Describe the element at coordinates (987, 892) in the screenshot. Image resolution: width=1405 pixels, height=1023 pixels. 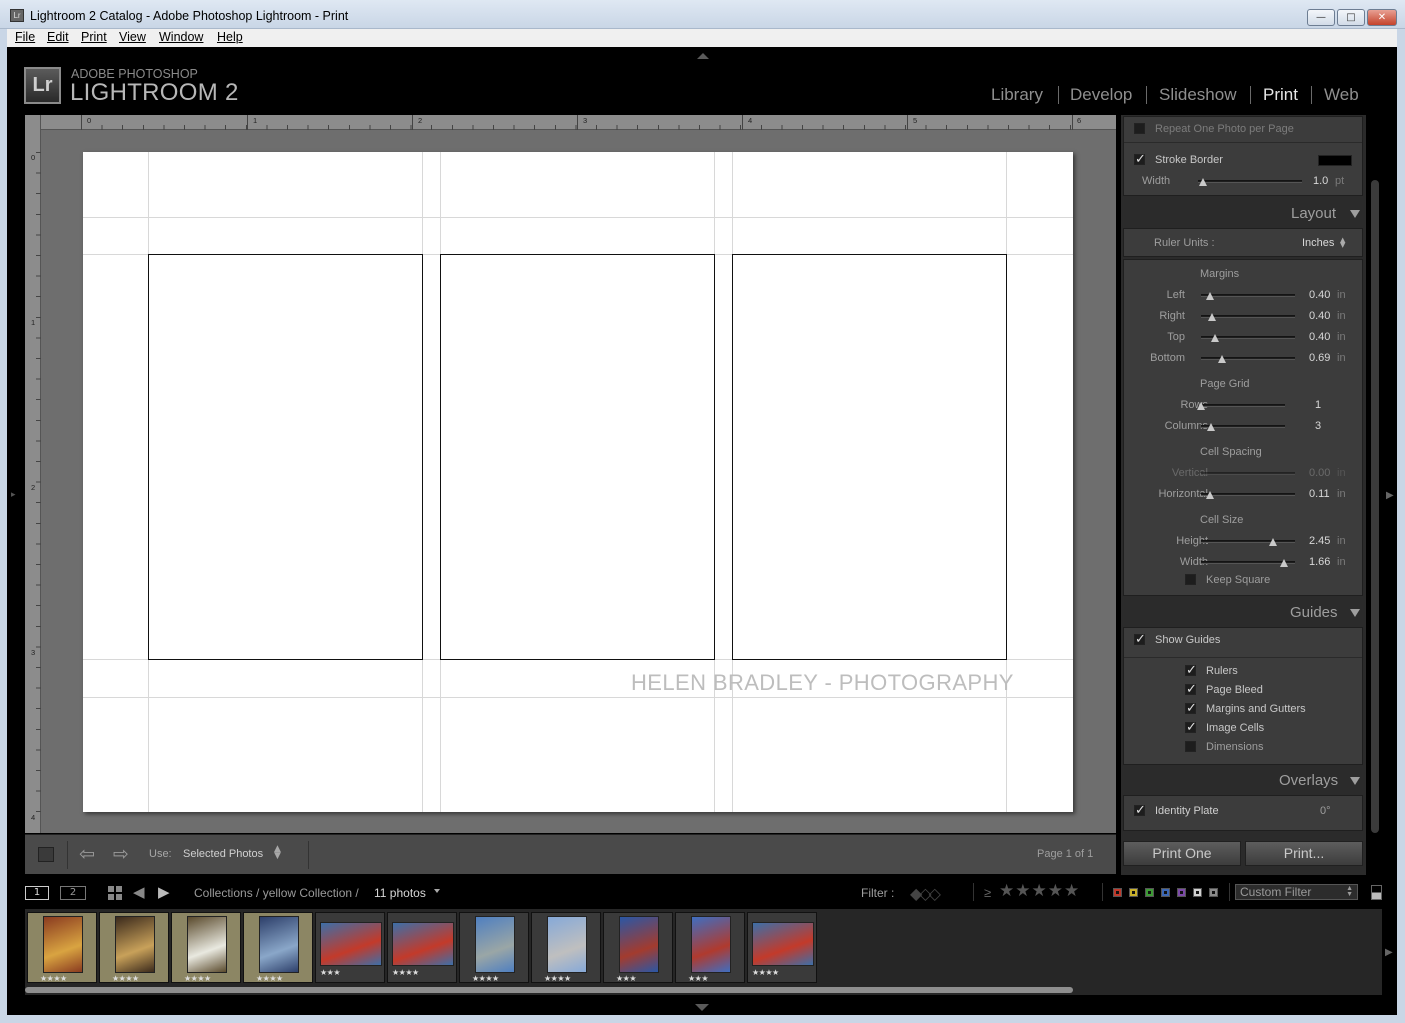
I see `rating-operator: ≥` at that location.